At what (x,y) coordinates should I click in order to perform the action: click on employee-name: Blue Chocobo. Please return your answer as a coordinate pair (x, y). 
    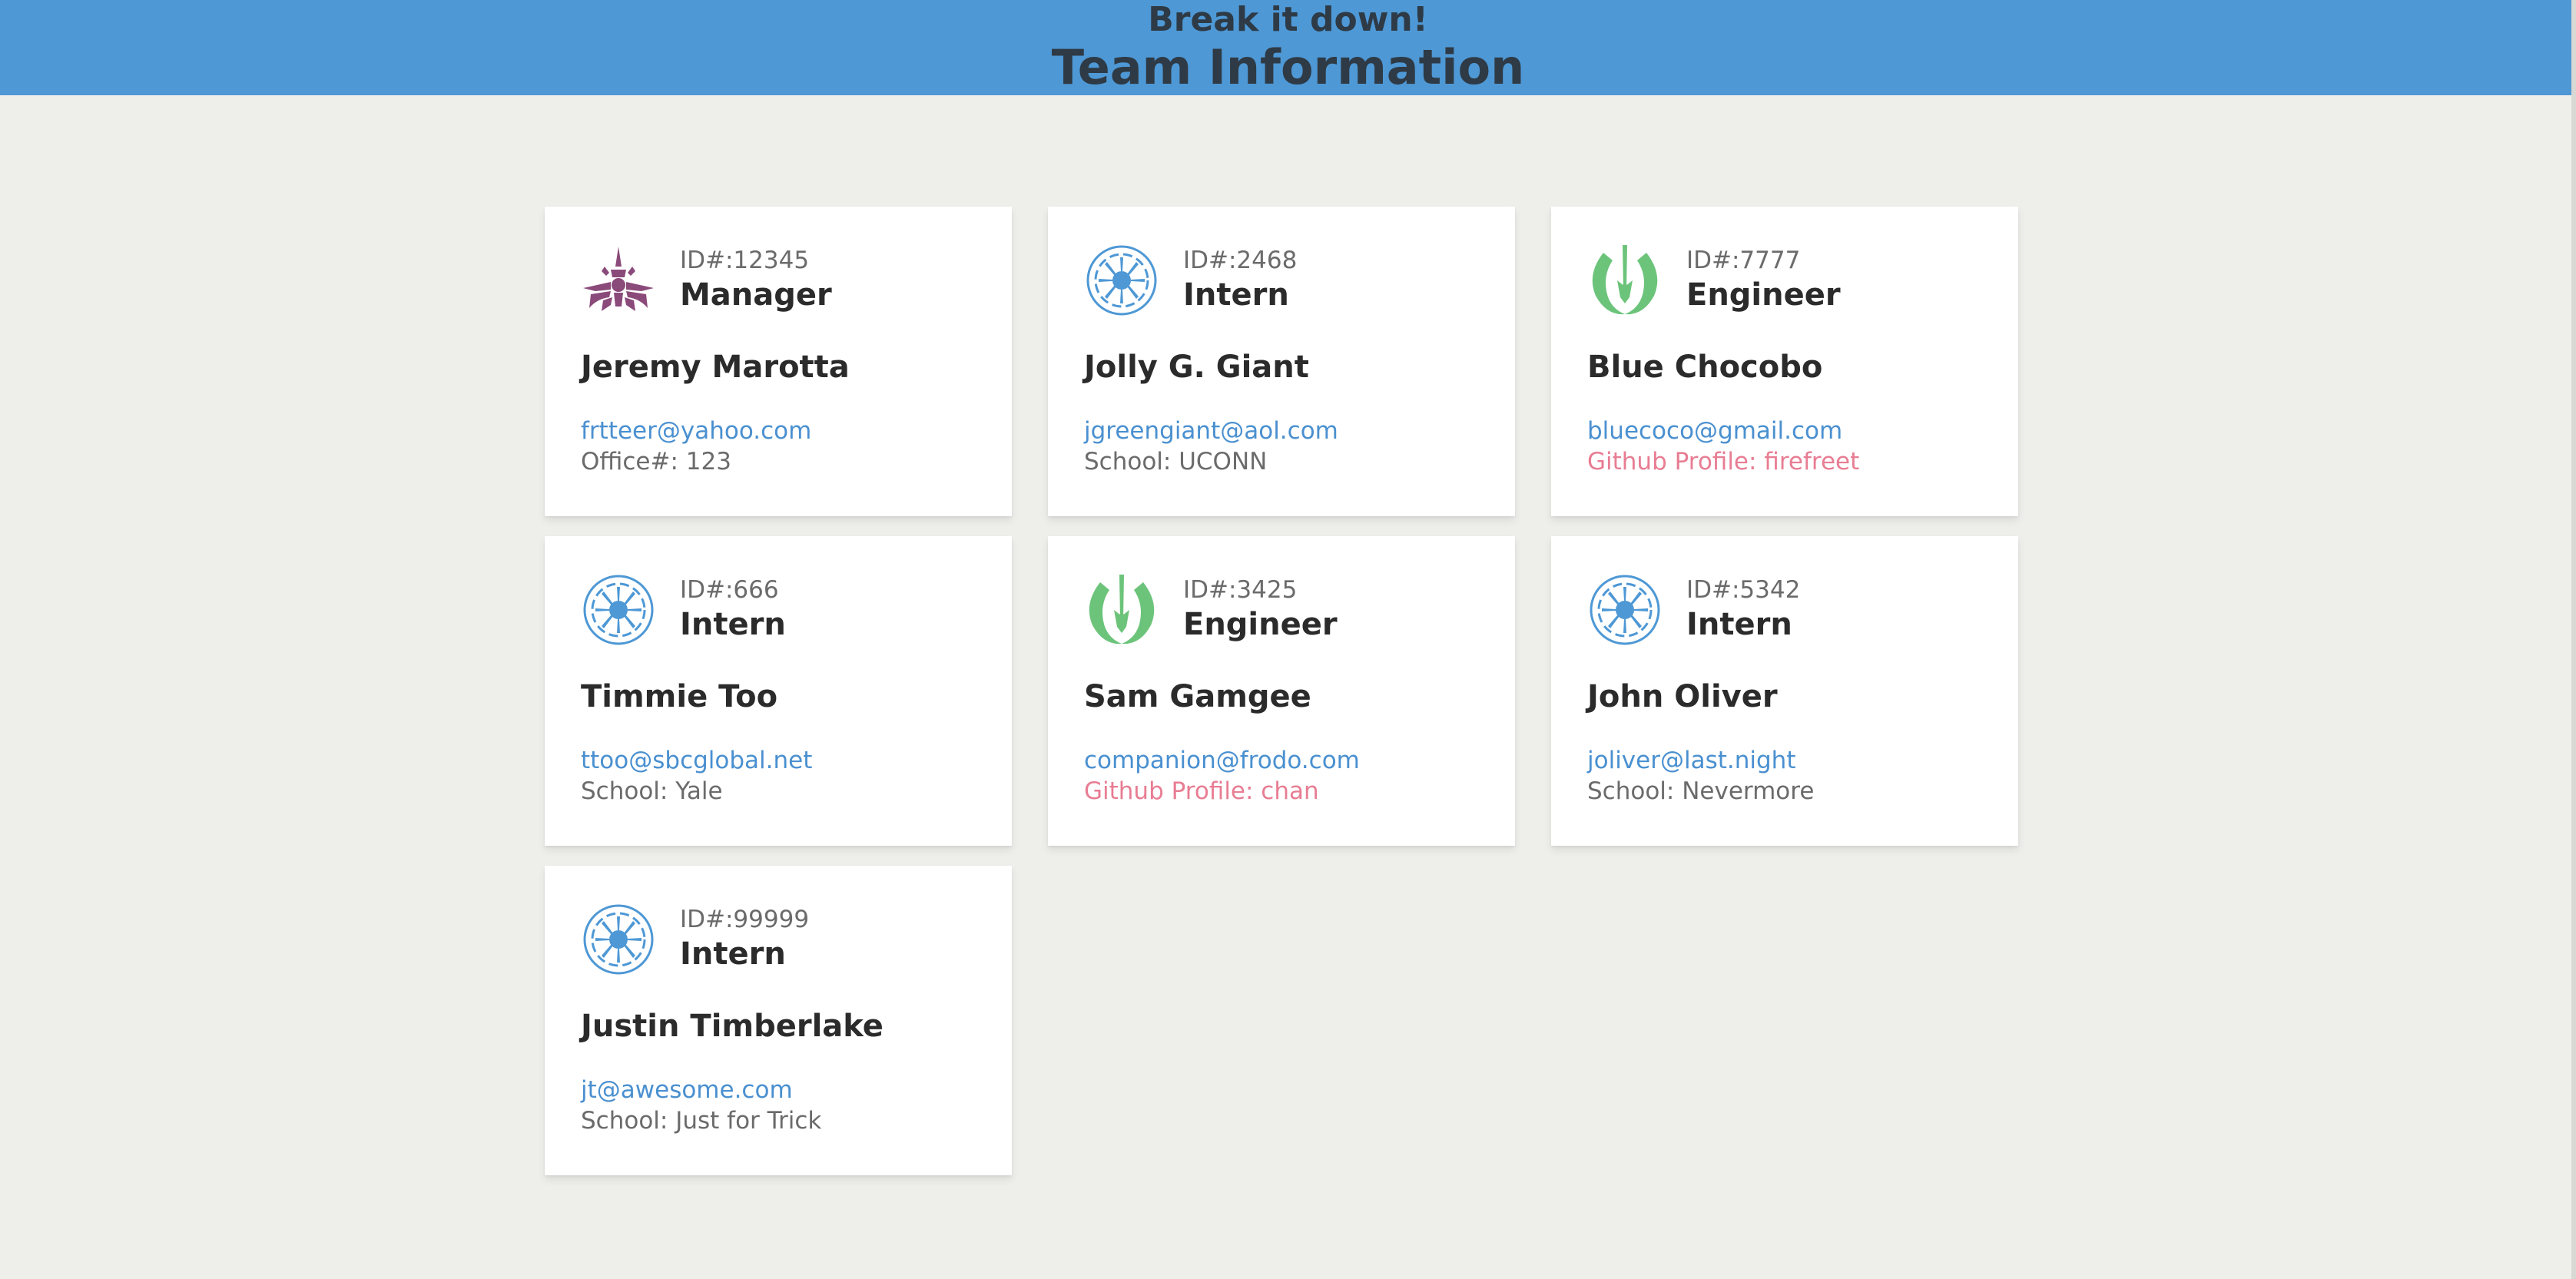
    Looking at the image, I should click on (1705, 367).